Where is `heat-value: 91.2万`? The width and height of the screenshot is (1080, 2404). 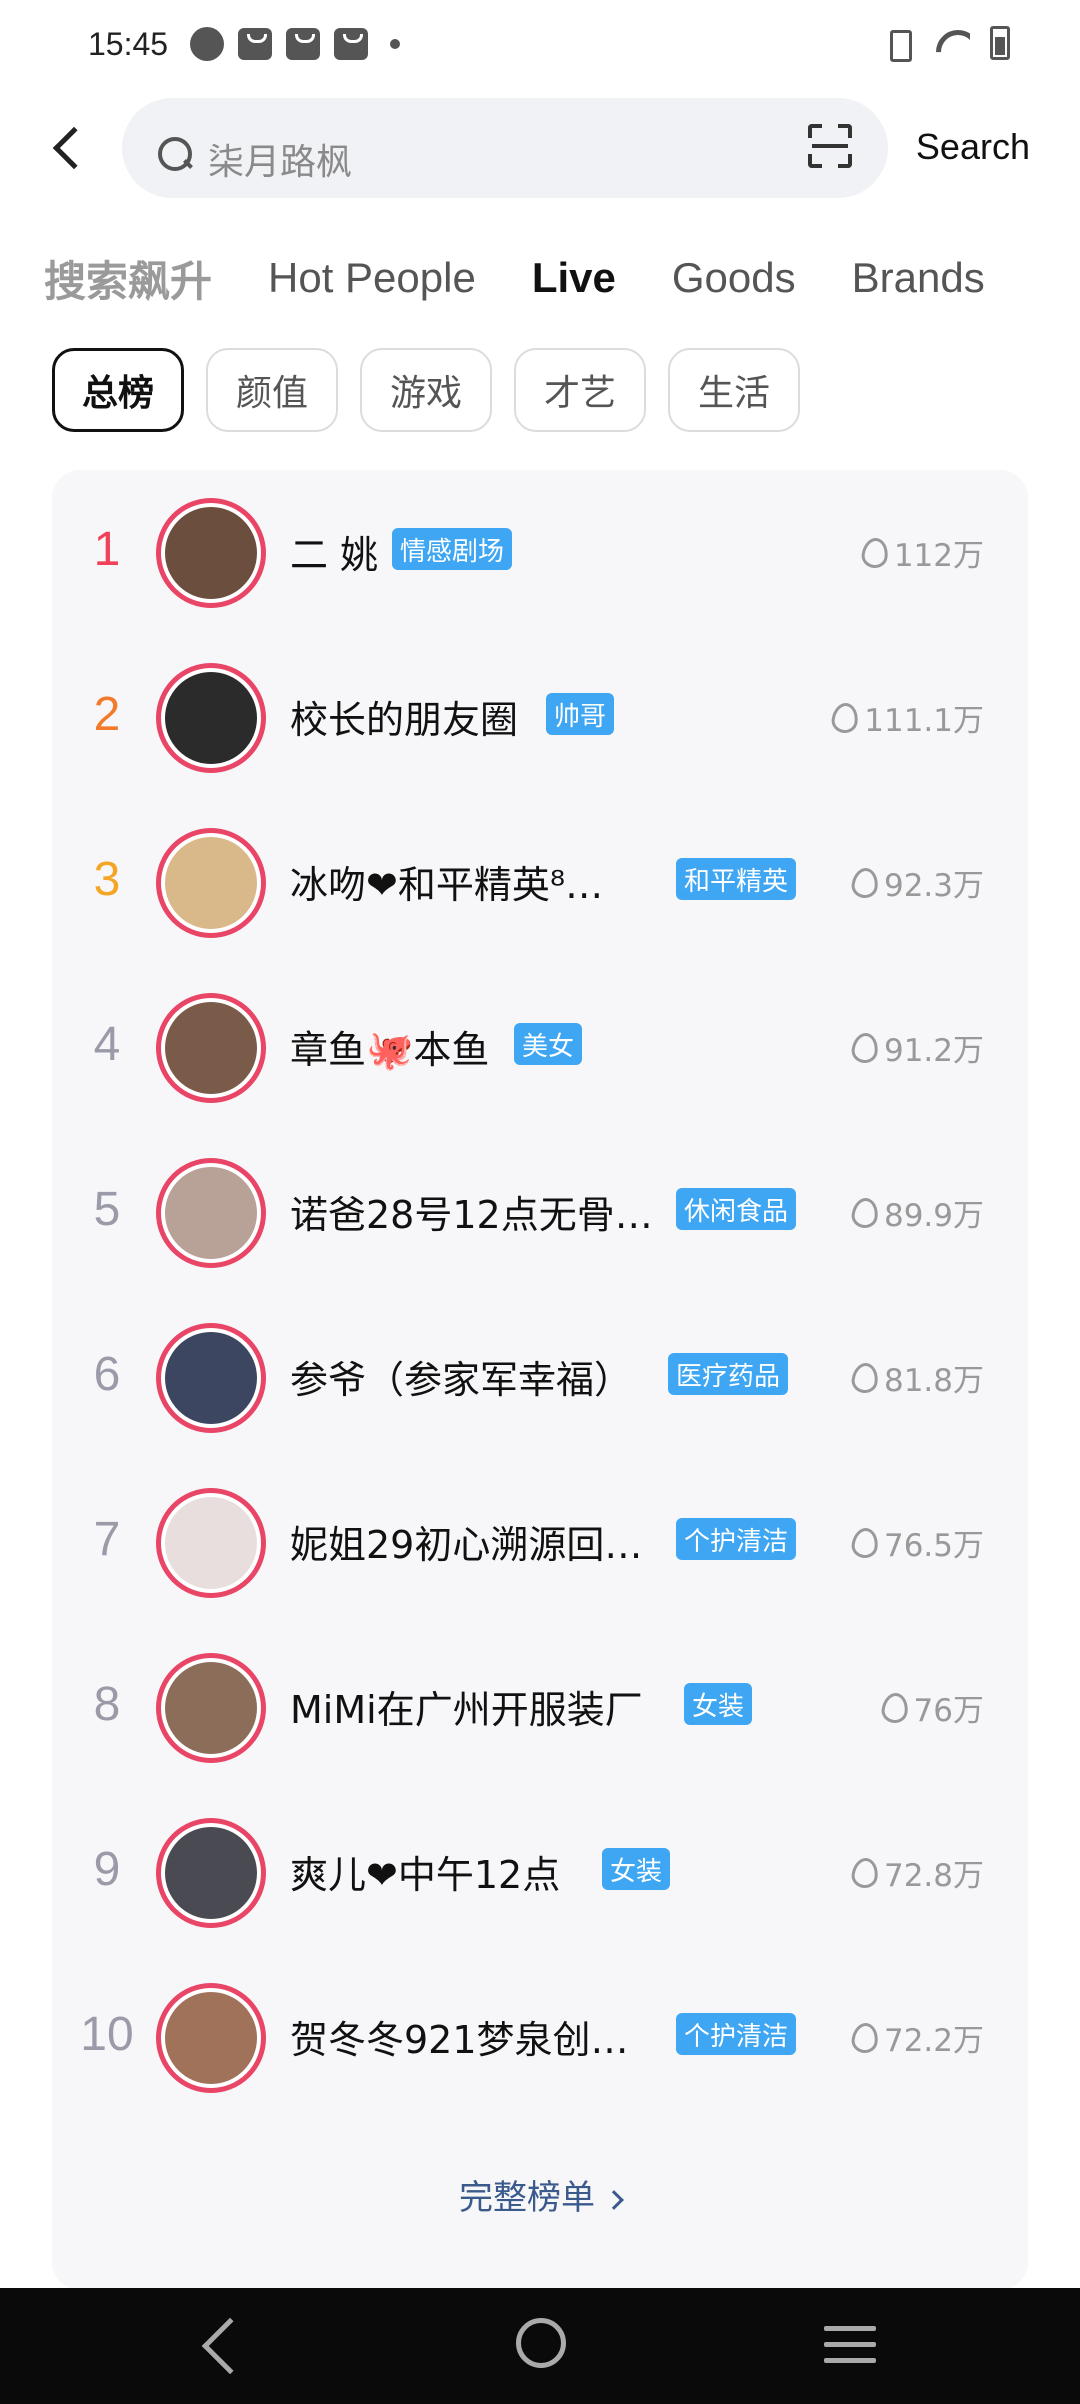
heat-value: 91.2万 is located at coordinates (917, 1047).